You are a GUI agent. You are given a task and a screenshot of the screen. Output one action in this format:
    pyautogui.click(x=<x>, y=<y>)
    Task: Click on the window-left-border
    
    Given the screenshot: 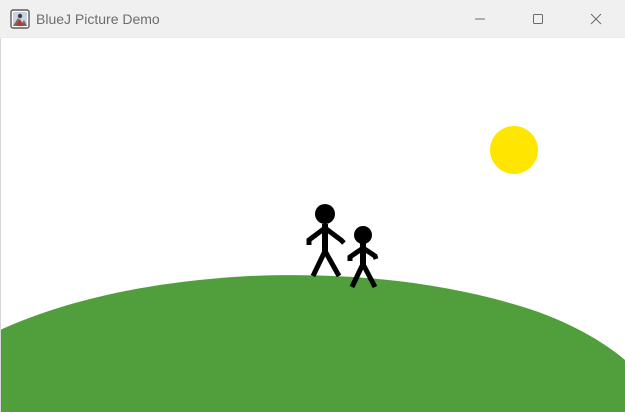 What is the action you would take?
    pyautogui.click(x=0, y=225)
    